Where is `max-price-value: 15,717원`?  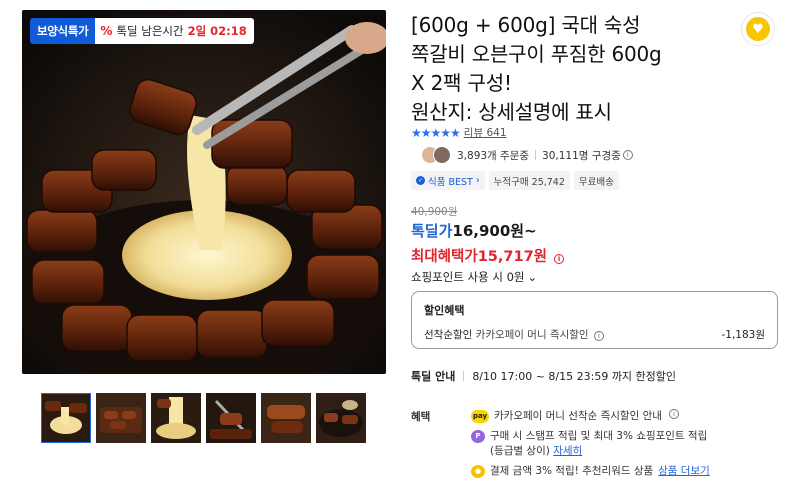
max-price-value: 15,717원 is located at coordinates (512, 257).